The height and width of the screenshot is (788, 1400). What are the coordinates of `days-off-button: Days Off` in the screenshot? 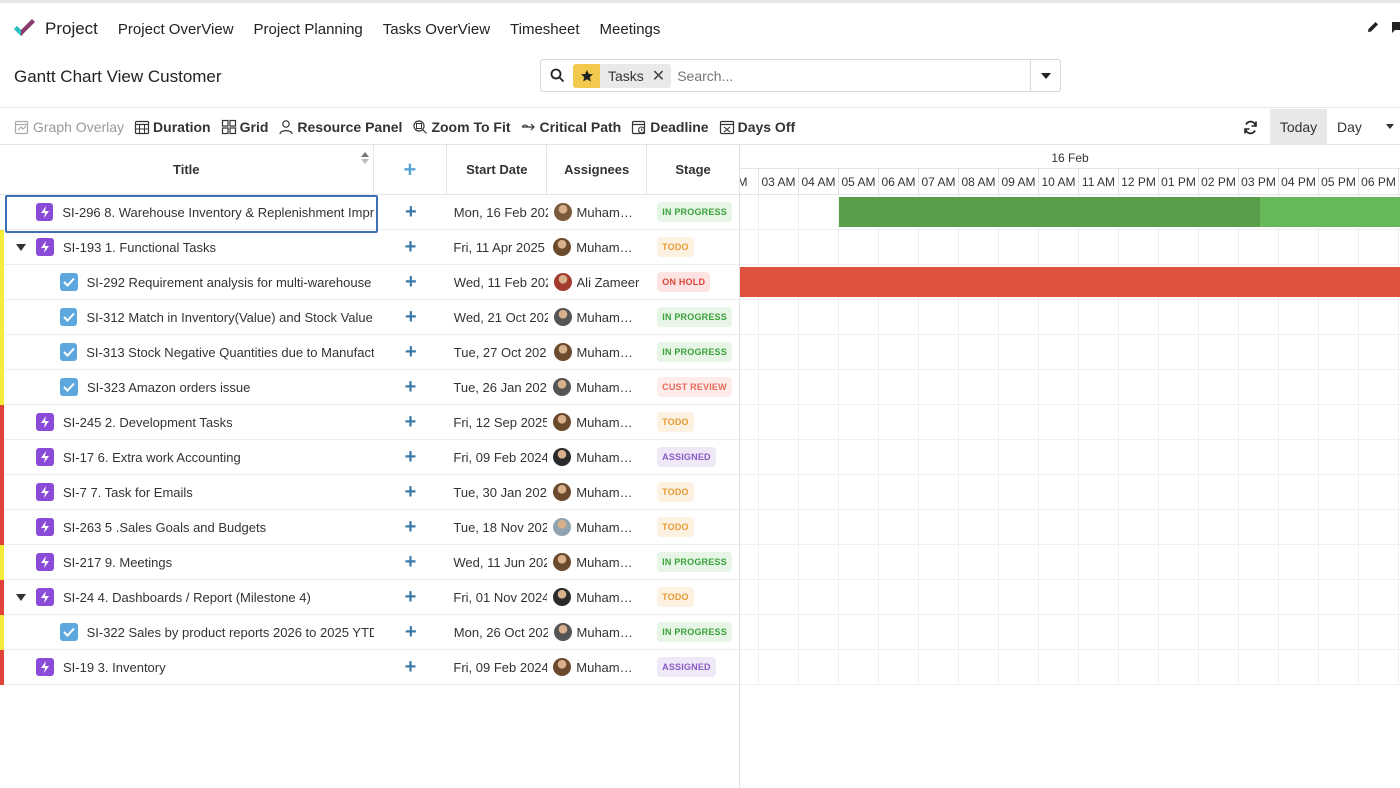 It's located at (757, 127).